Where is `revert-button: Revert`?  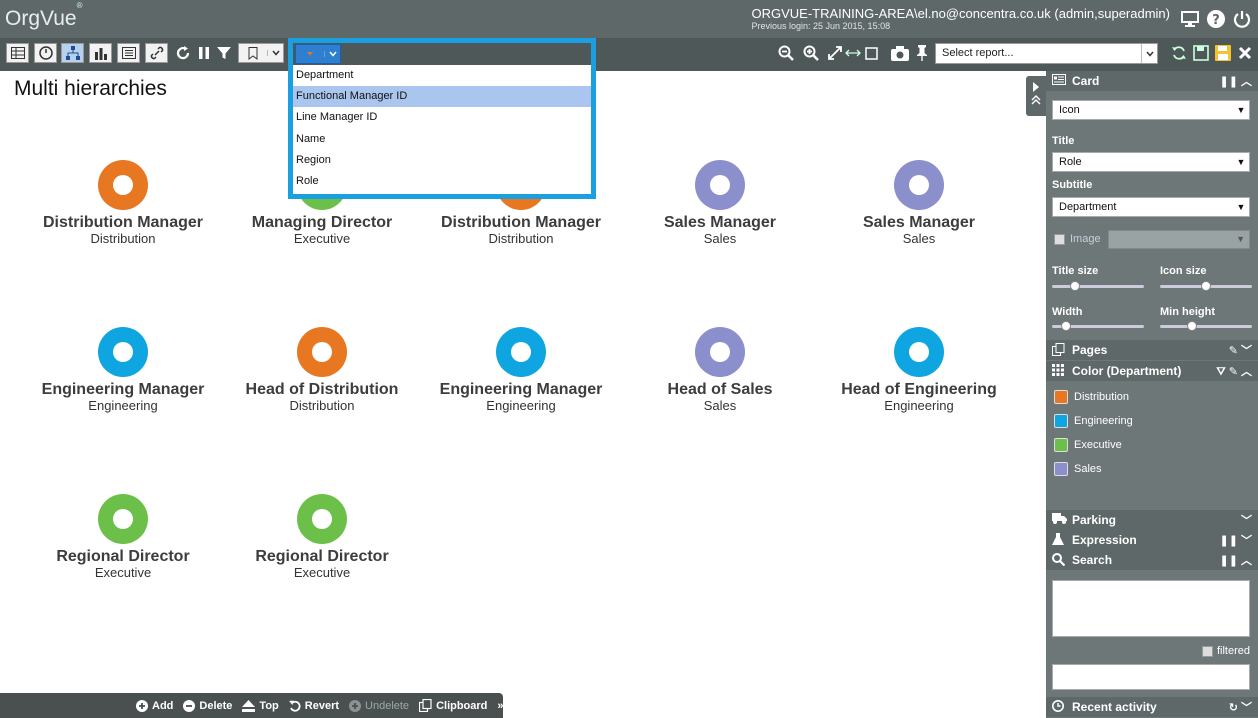
revert-button: Revert is located at coordinates (313, 706).